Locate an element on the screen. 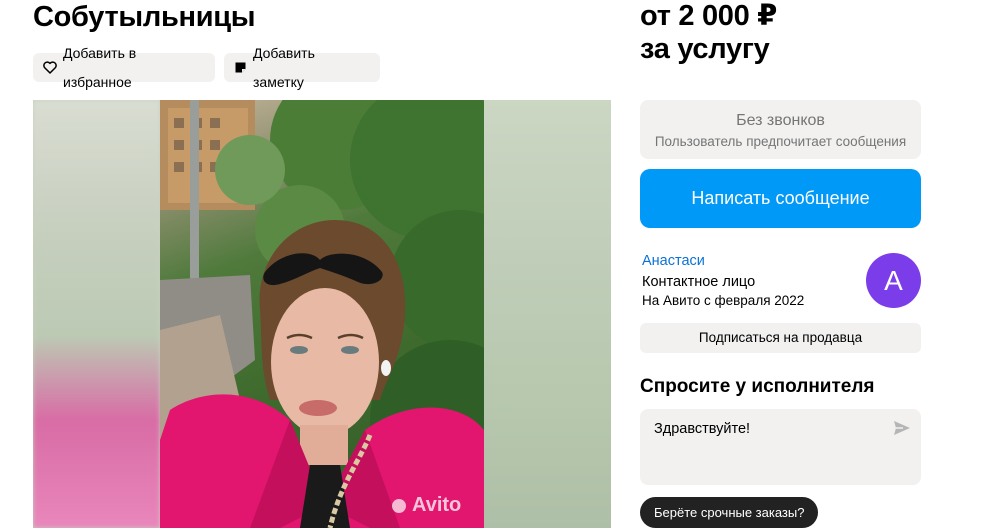 The height and width of the screenshot is (528, 1000). heart-icon is located at coordinates (50, 67).